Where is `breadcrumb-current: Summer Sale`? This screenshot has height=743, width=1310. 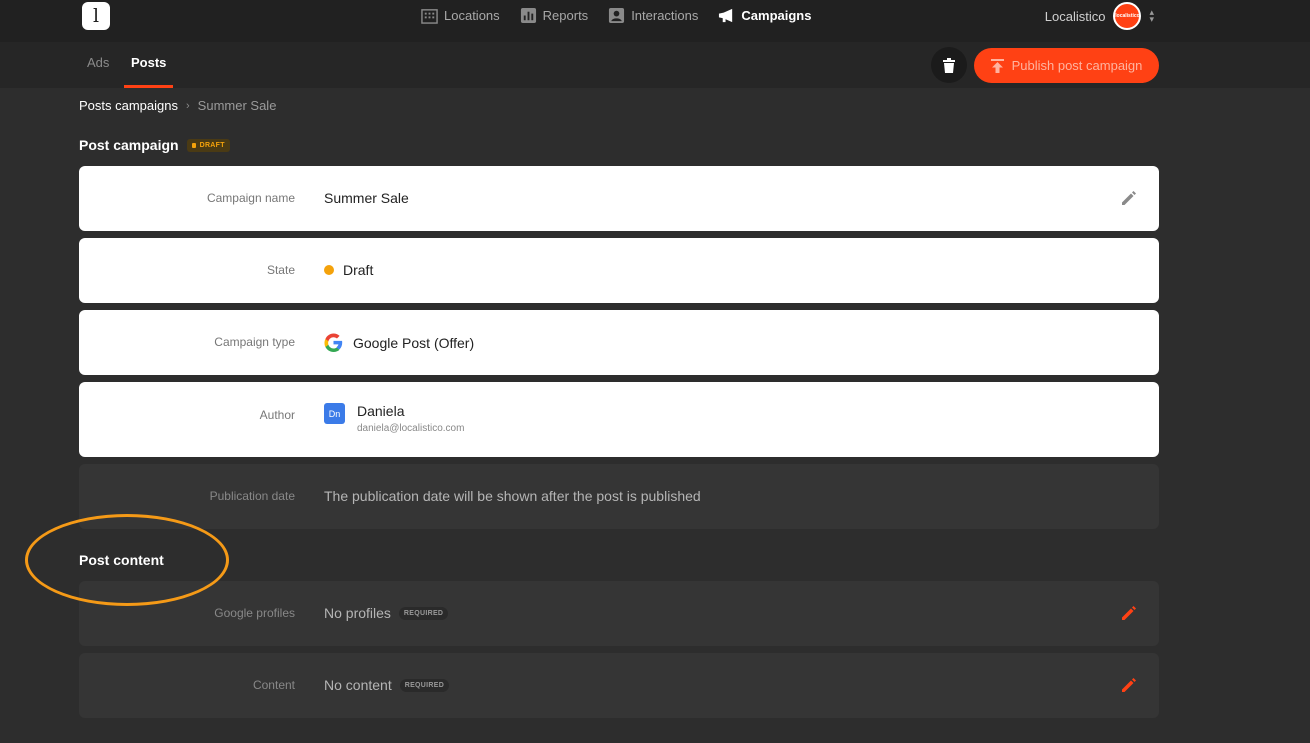 breadcrumb-current: Summer Sale is located at coordinates (237, 105).